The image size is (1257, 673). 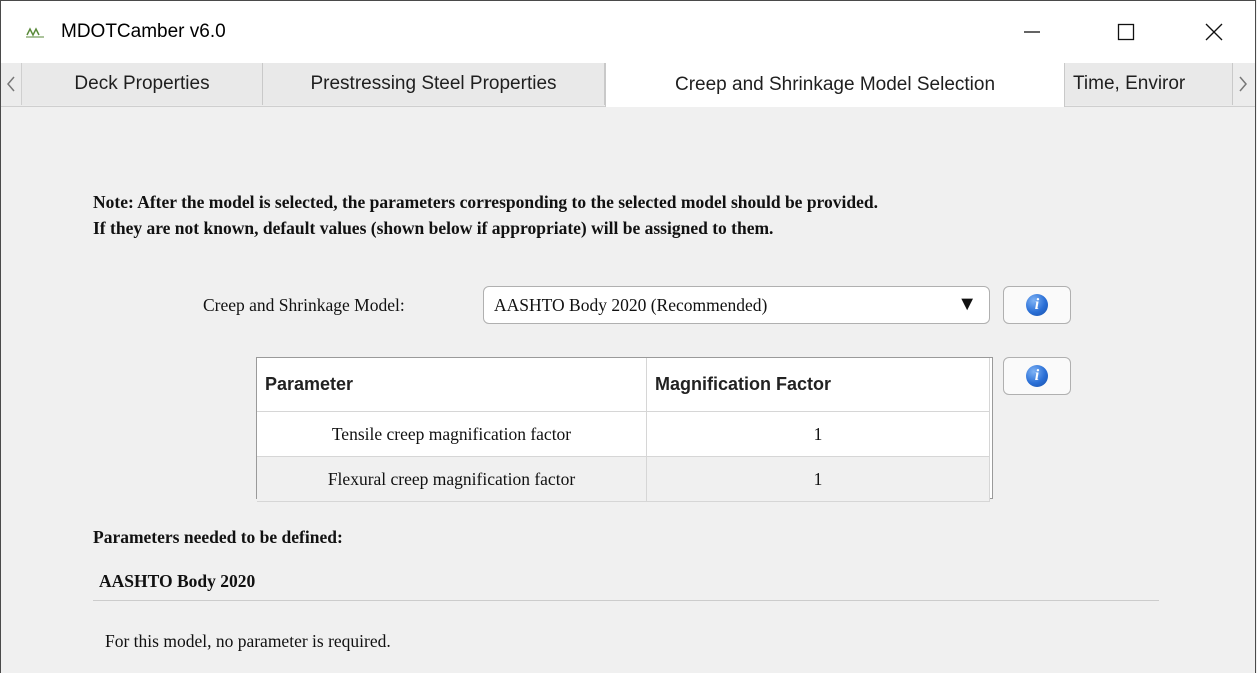 I want to click on dropdown-arrow-icon: ▼, so click(x=967, y=304).